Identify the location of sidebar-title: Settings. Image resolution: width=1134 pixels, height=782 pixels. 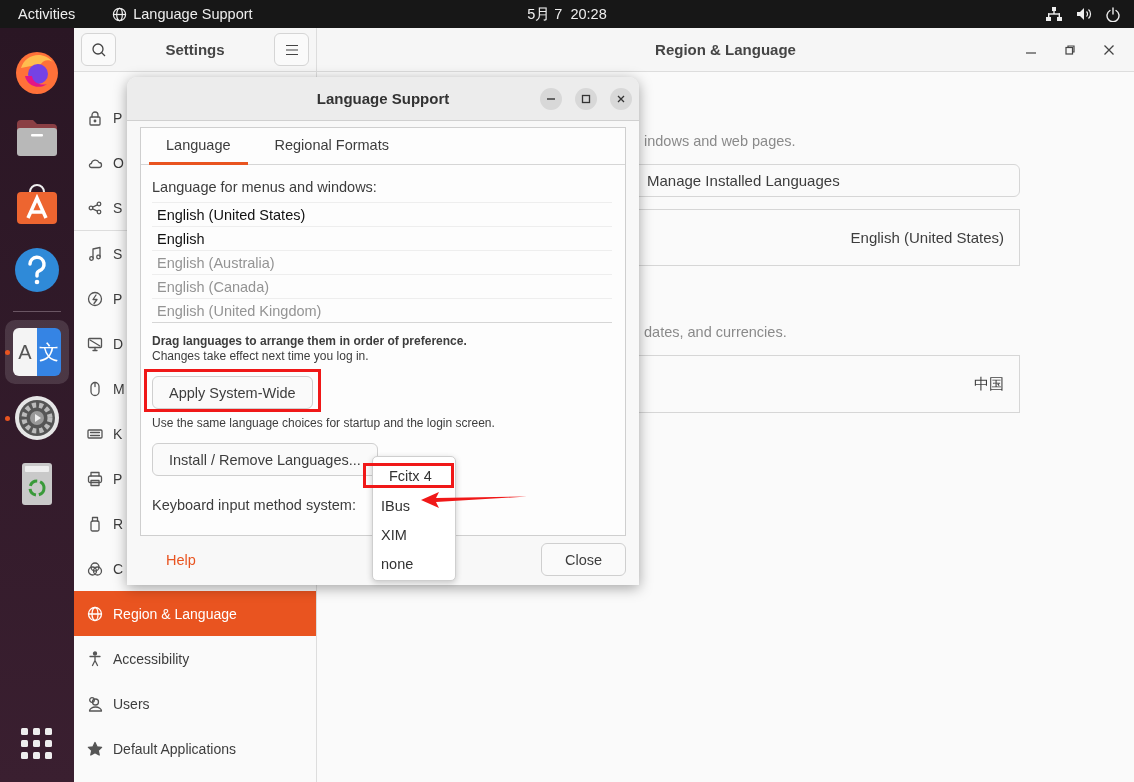
(195, 49).